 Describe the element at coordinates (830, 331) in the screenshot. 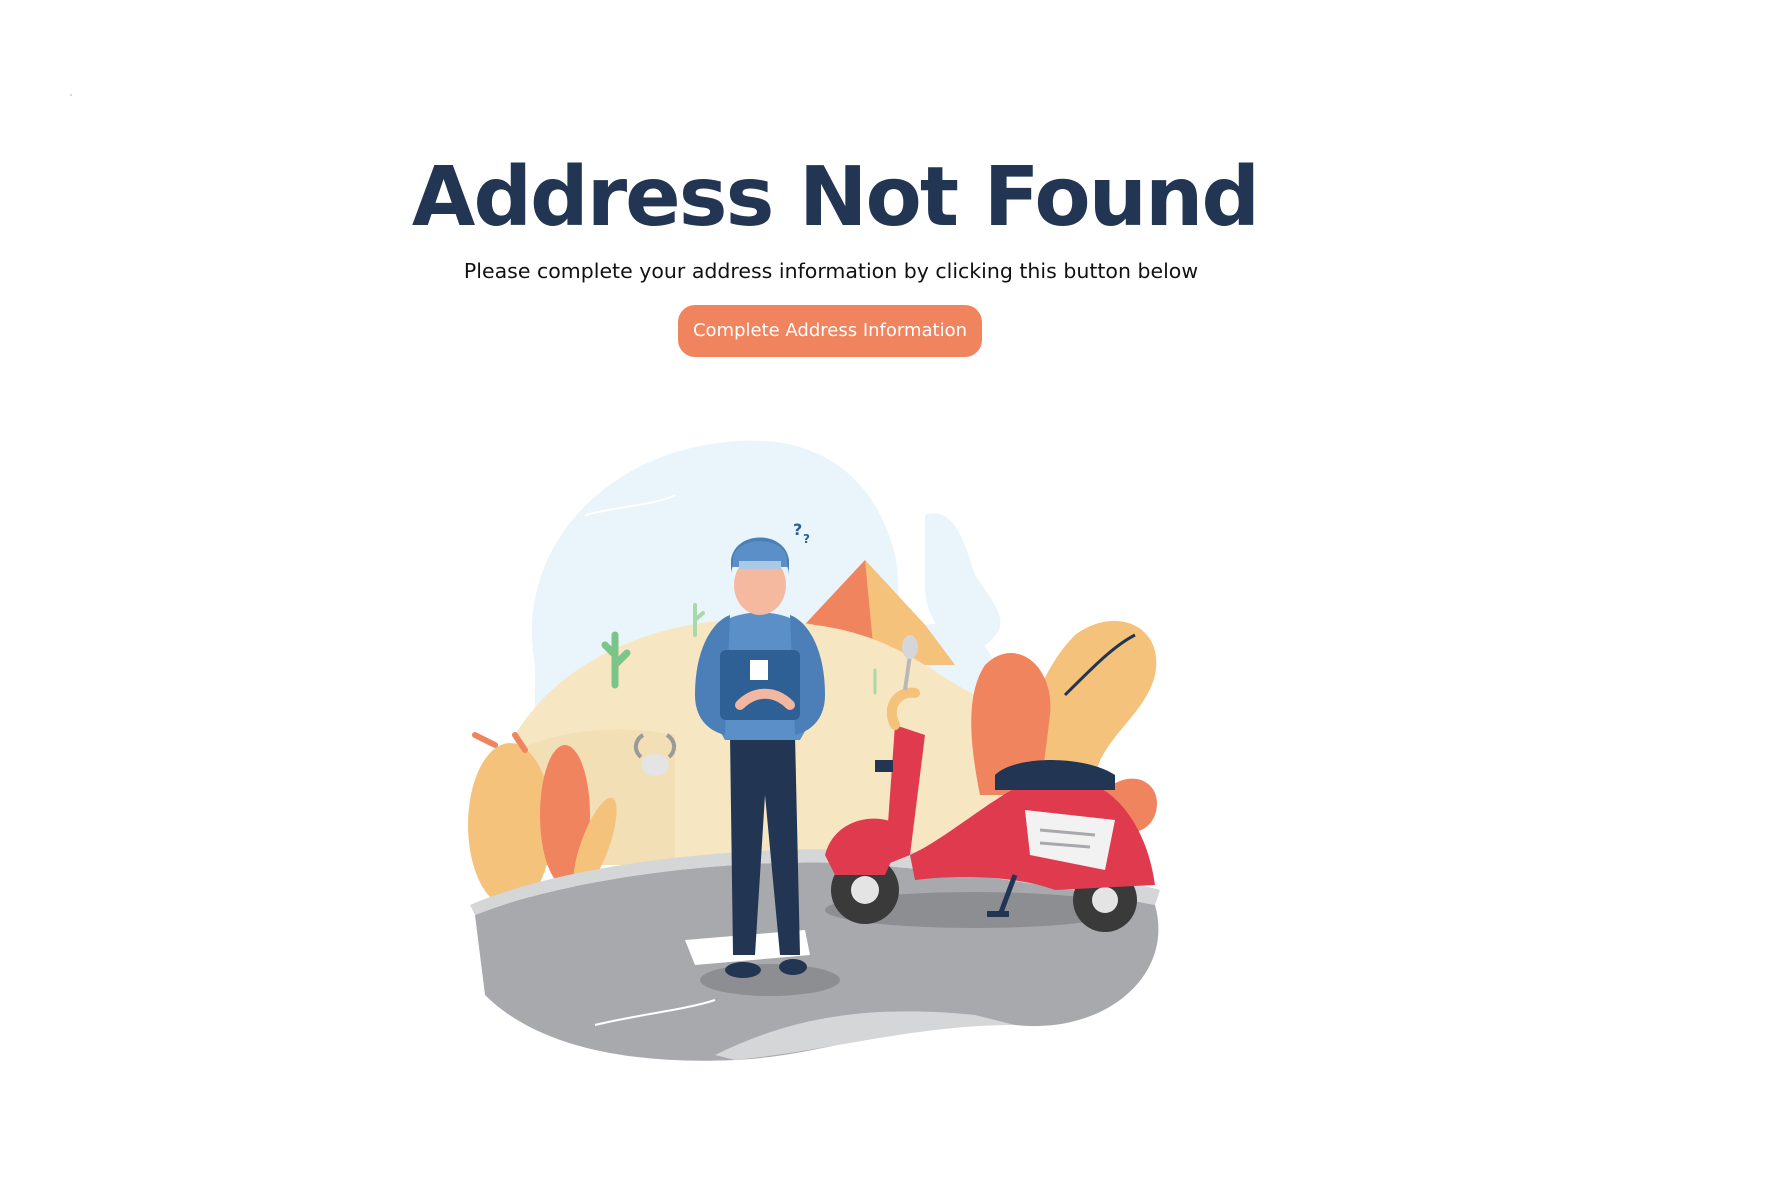

I see `complete-address-button: Complete Address Information` at that location.